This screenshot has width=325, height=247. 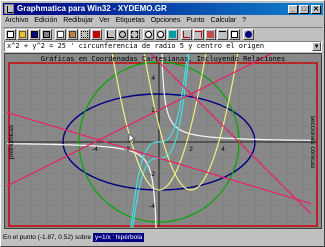 What do you see at coordinates (198, 34) in the screenshot?
I see `derivative-icon` at bounding box center [198, 34].